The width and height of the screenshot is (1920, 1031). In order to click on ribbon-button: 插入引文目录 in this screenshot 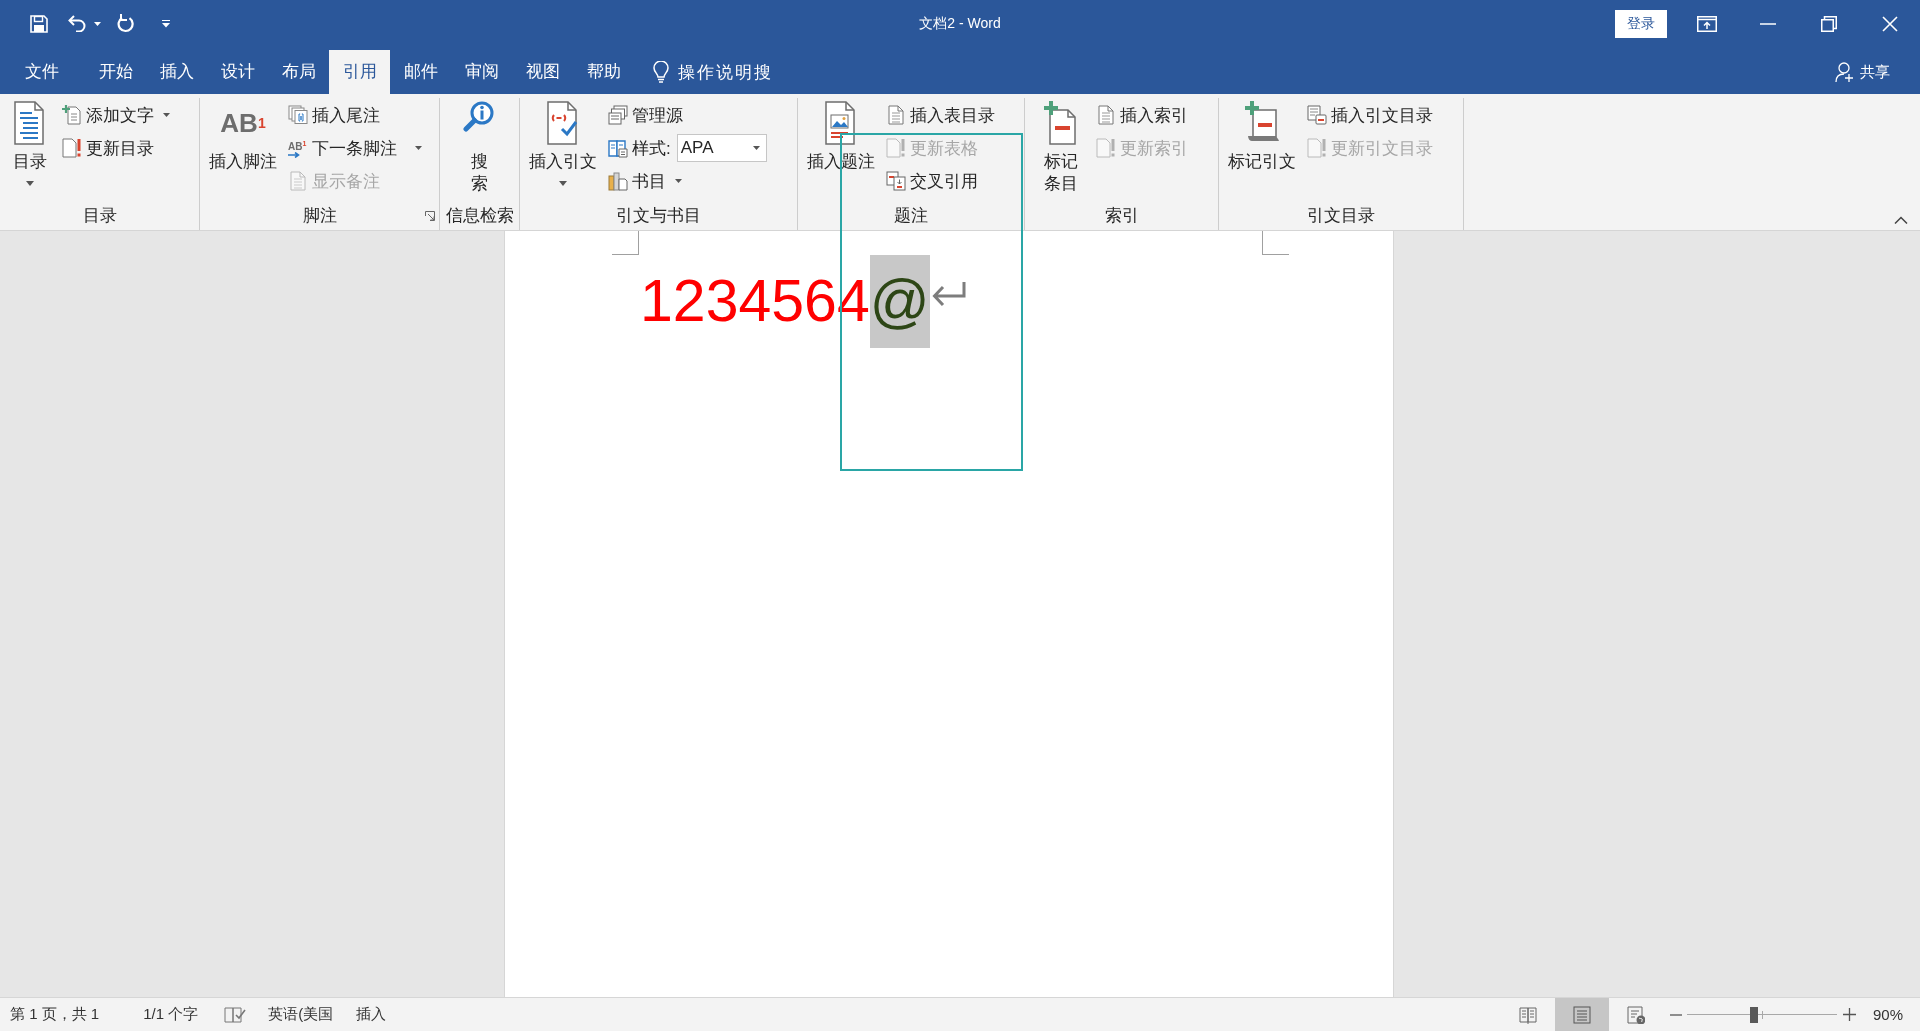, I will do `click(1370, 115)`.